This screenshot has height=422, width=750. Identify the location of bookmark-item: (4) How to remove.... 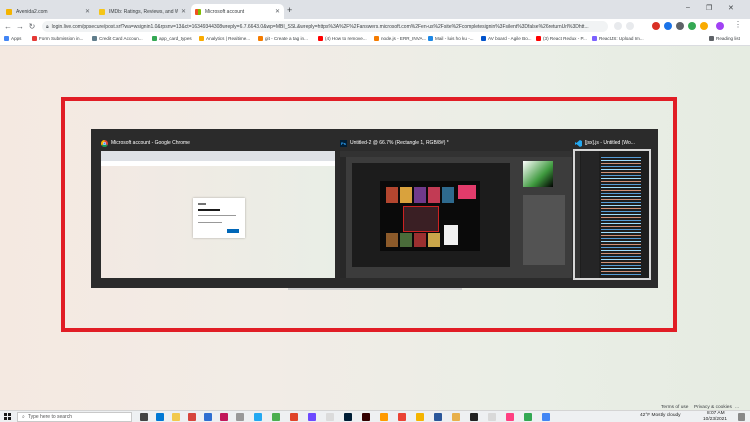
(342, 38).